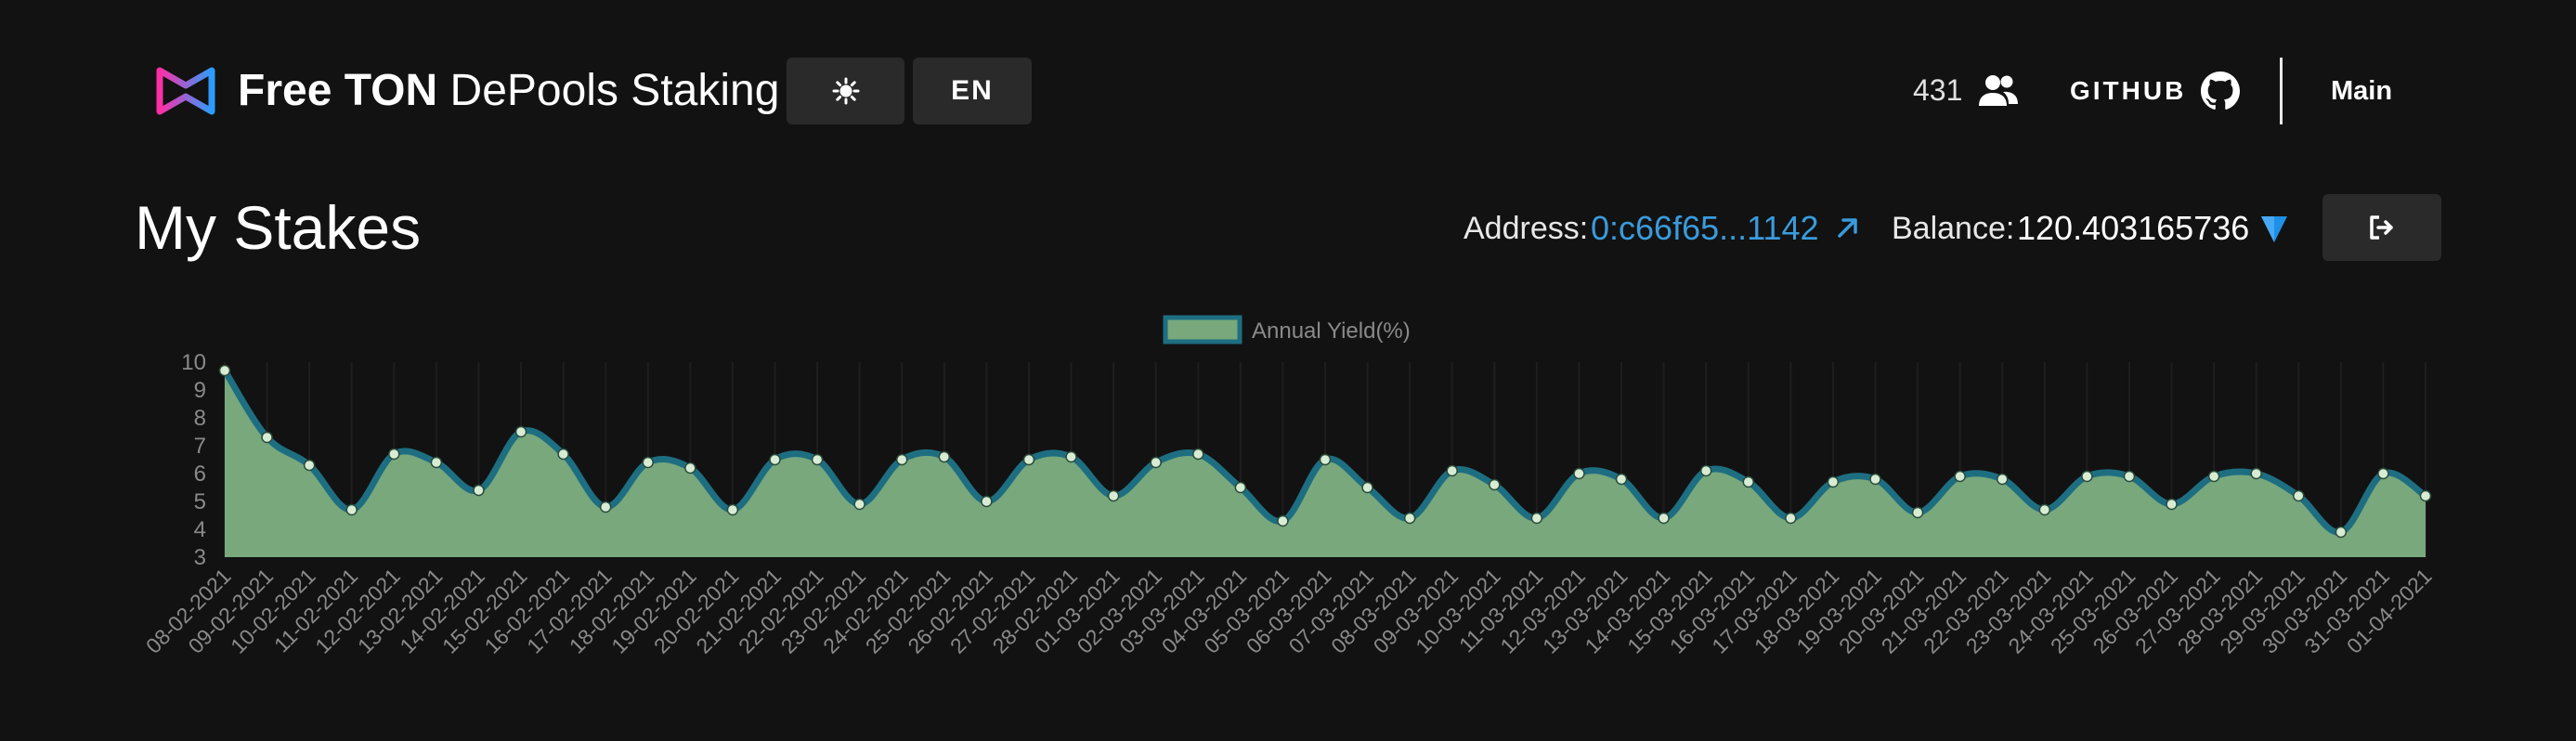  I want to click on y-tick-label: 10, so click(194, 362).